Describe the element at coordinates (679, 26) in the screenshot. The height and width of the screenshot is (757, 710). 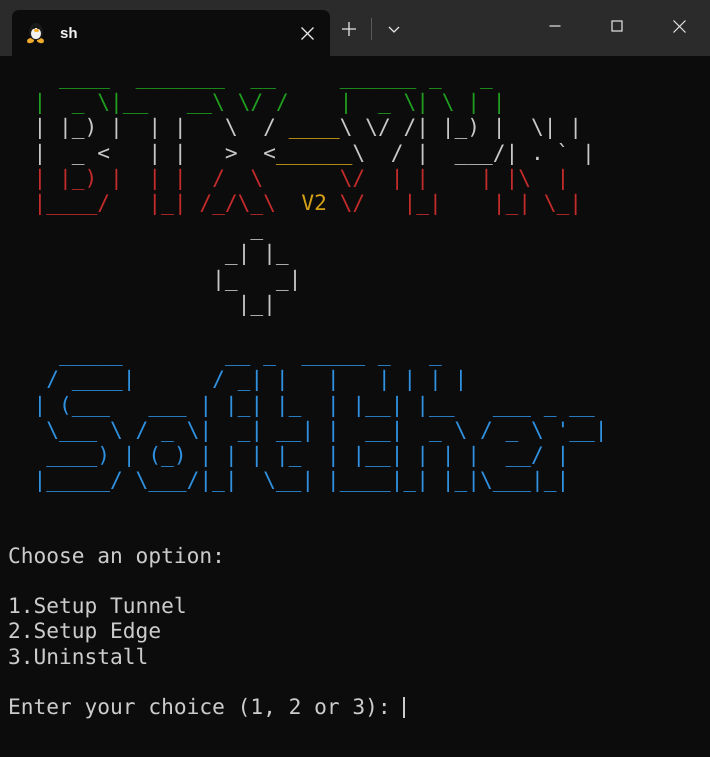
I see `close-window-button` at that location.